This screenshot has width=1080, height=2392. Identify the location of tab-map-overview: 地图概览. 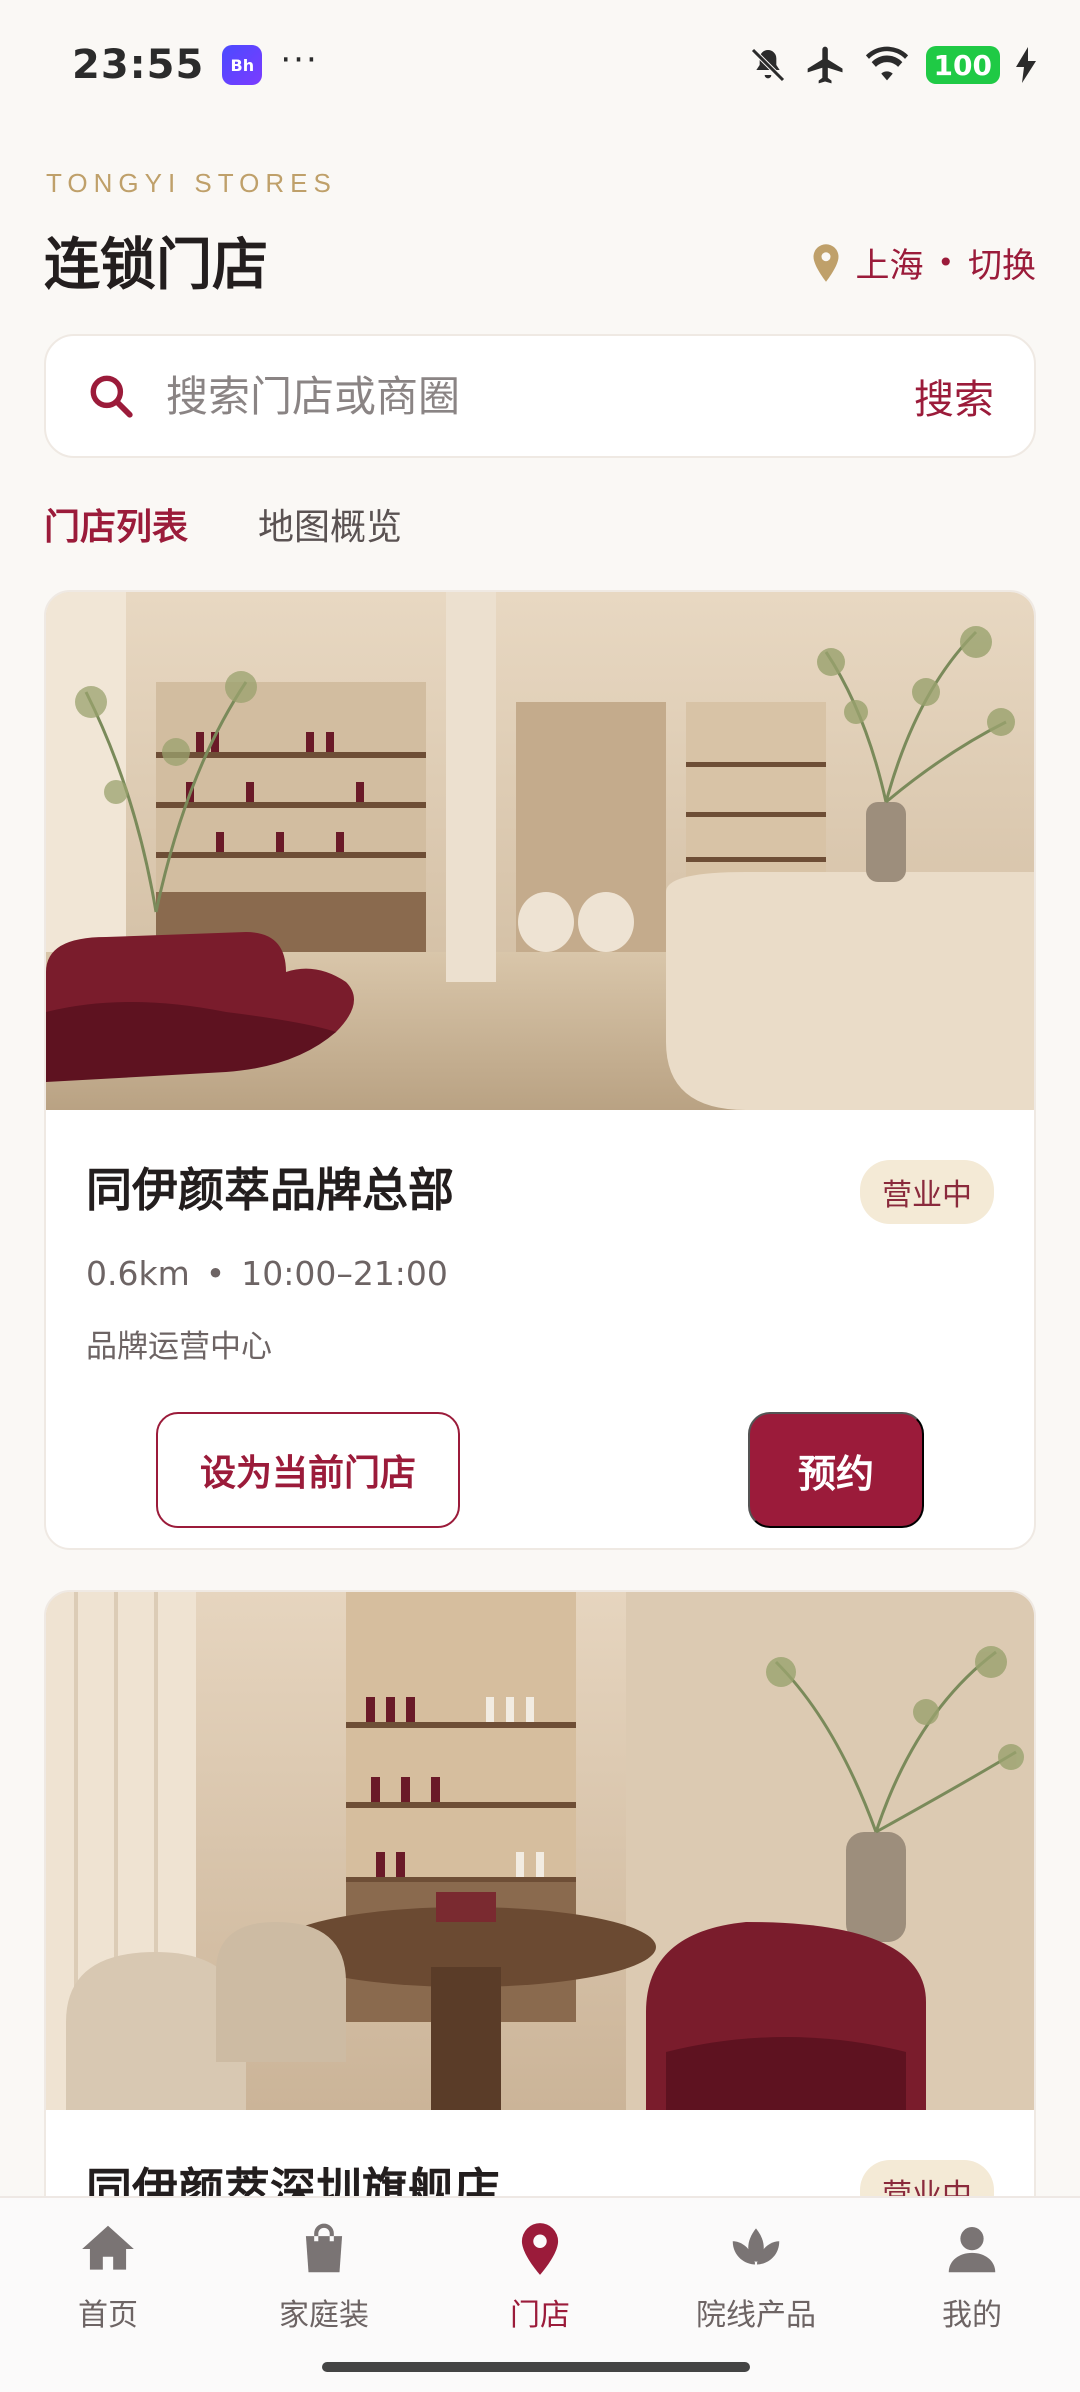
(330, 524).